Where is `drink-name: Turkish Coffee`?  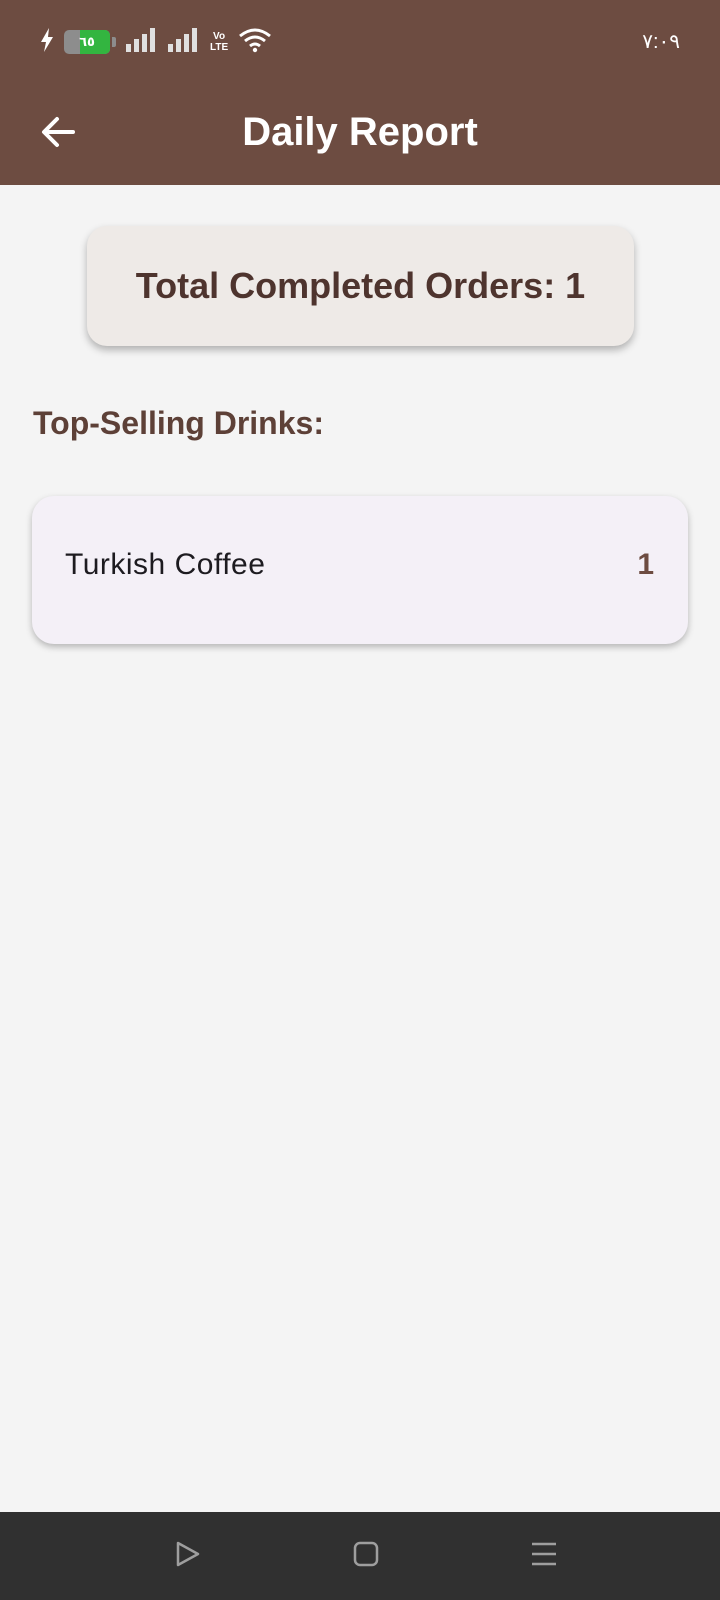 drink-name: Turkish Coffee is located at coordinates (165, 564).